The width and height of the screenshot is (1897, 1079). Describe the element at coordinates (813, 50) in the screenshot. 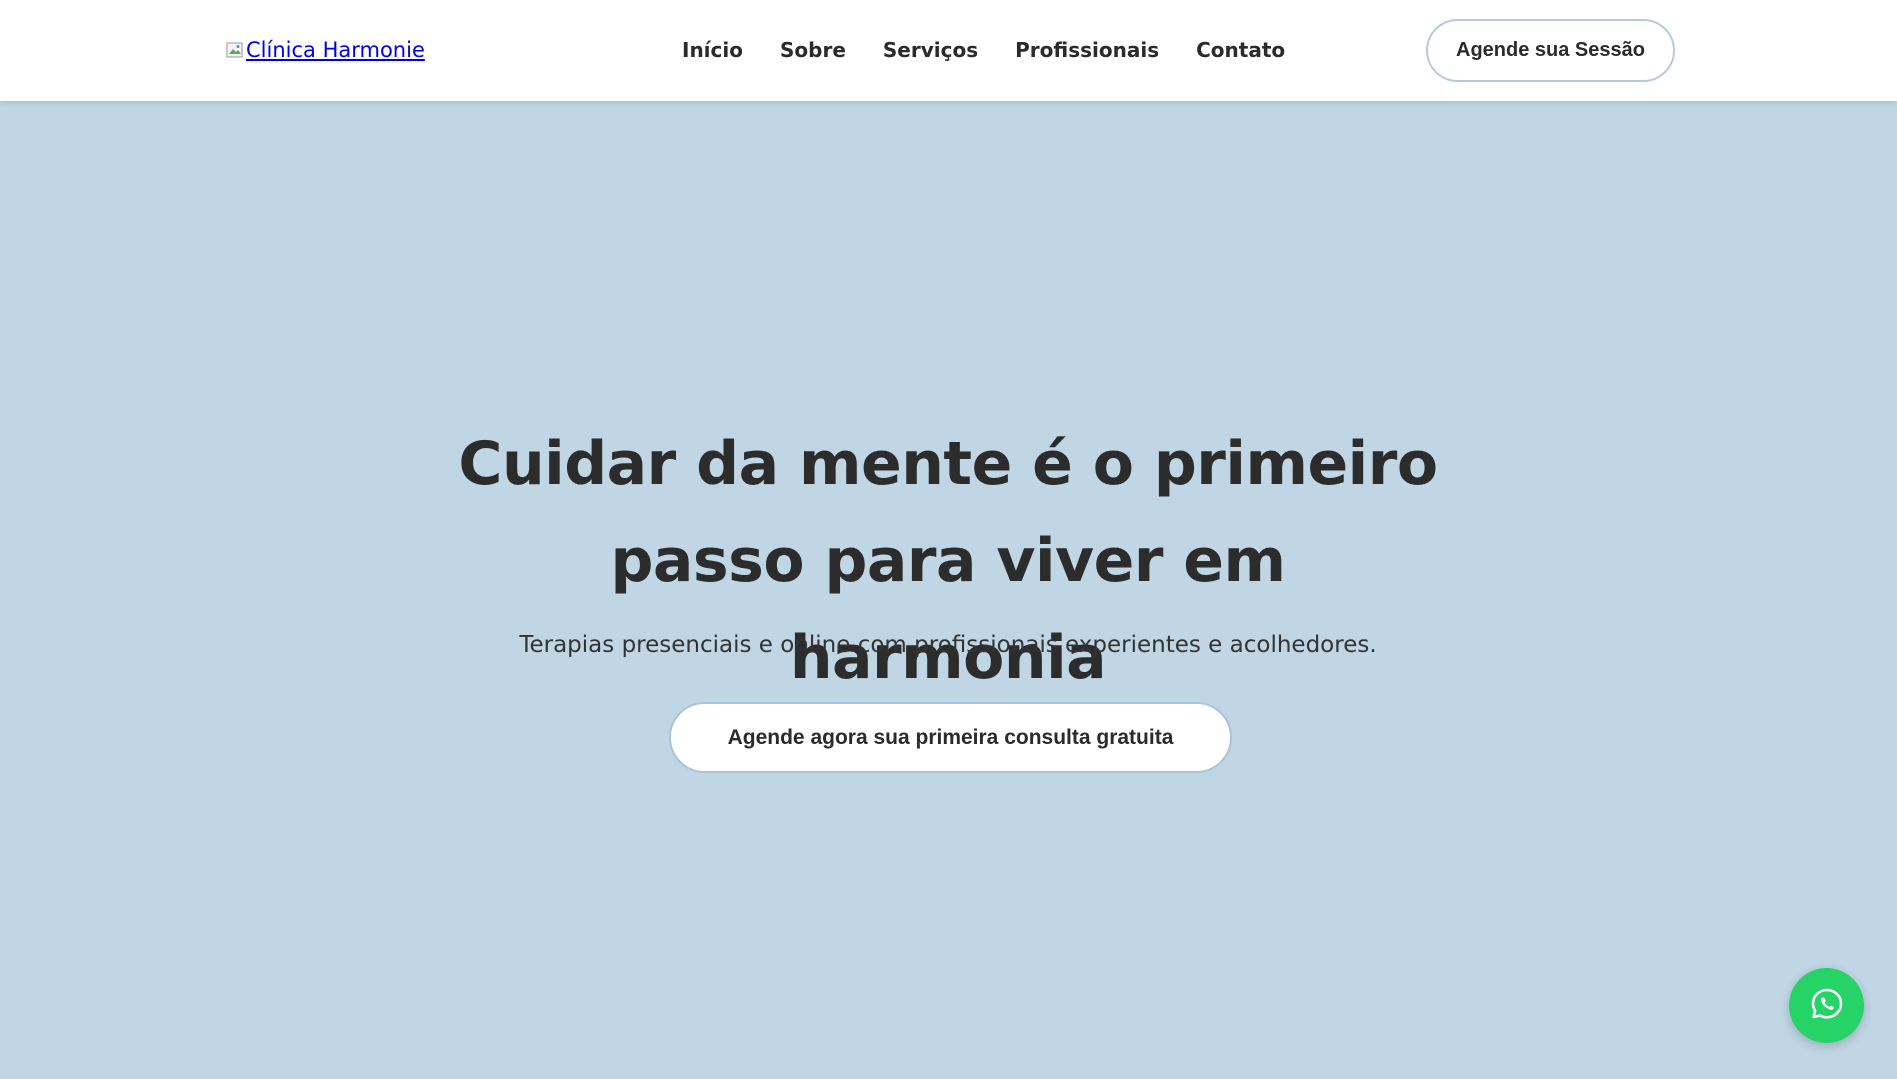

I see `nav-item-sobre: Sobre` at that location.